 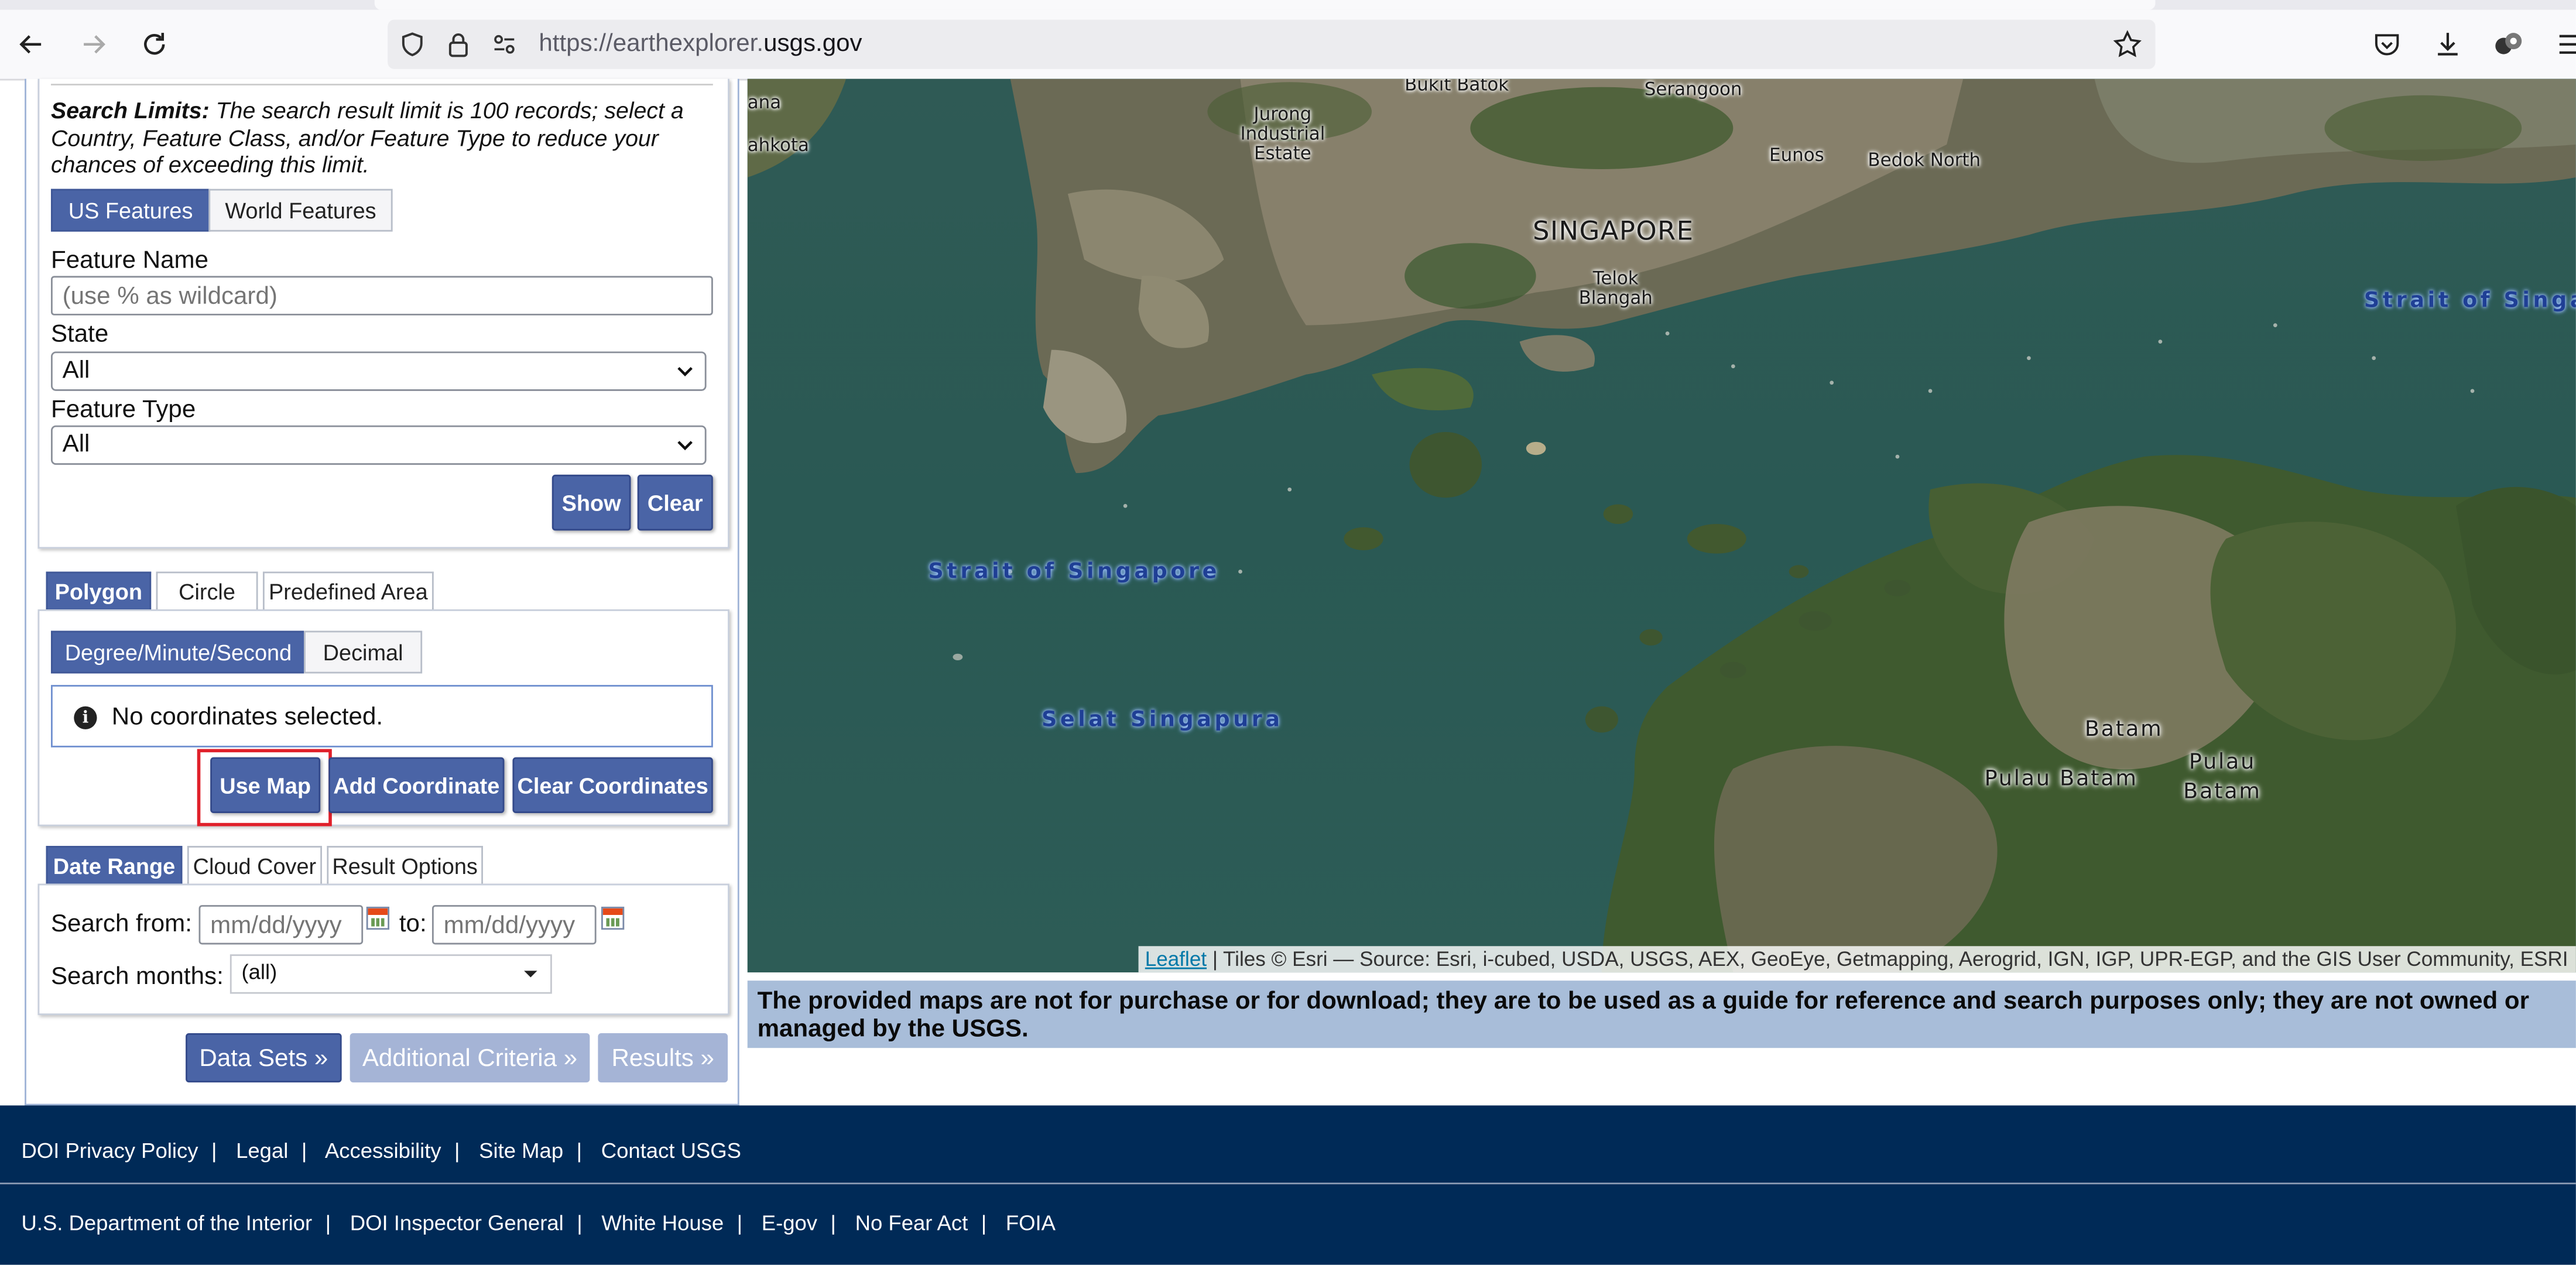 I want to click on footer-link-site-map: Site Map, so click(x=521, y=1151).